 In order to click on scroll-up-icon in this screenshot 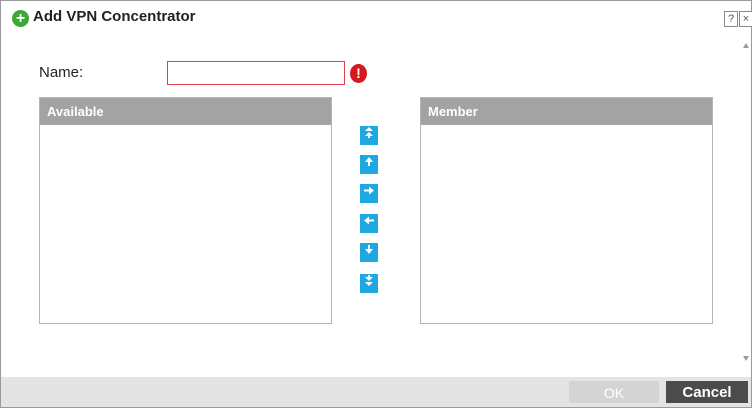, I will do `click(746, 45)`.